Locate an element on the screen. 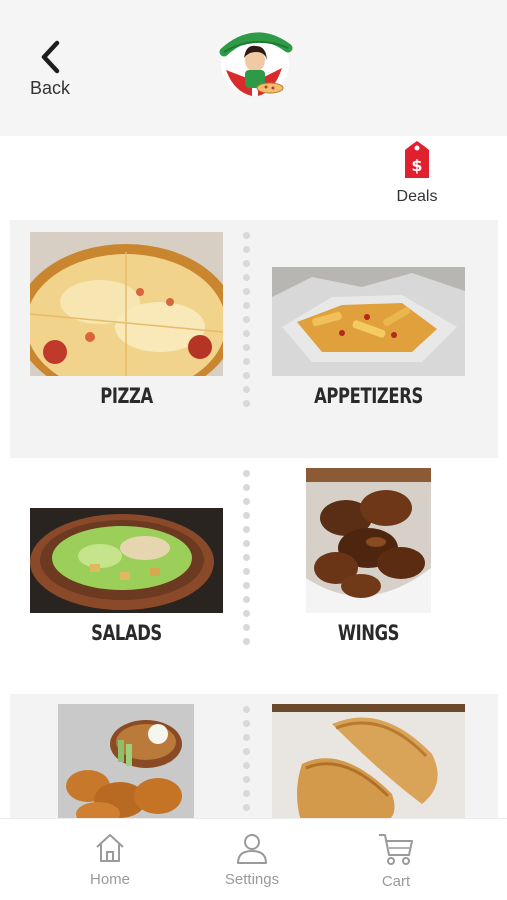 The height and width of the screenshot is (900, 507). category-label: SALADS is located at coordinates (126, 633).